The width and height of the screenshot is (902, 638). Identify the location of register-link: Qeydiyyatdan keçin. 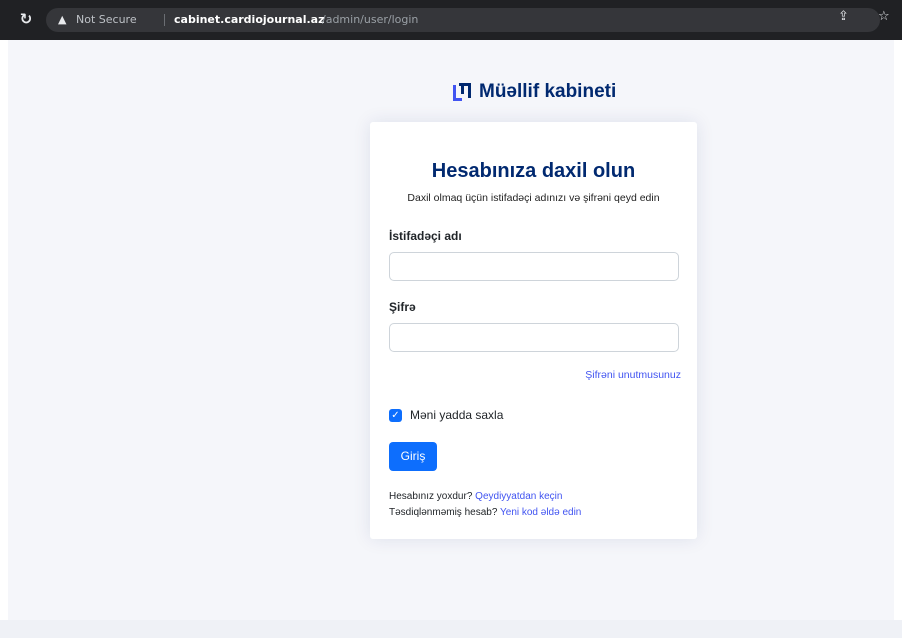
(518, 496).